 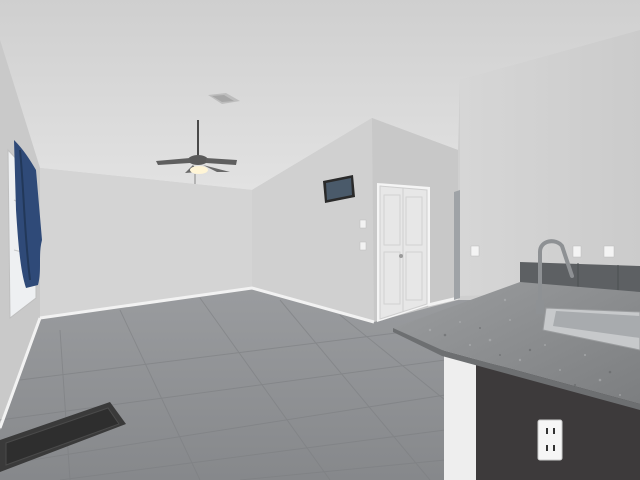 I want to click on hallway-opening, so click(x=457, y=245).